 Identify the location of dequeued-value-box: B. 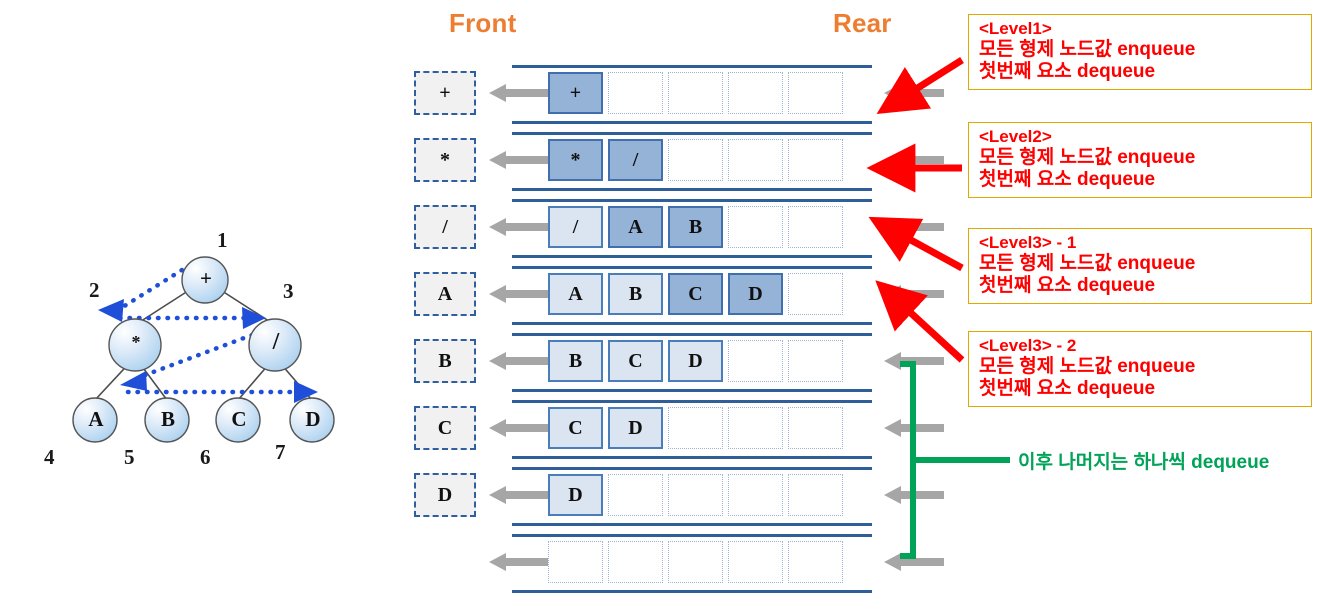
(445, 361).